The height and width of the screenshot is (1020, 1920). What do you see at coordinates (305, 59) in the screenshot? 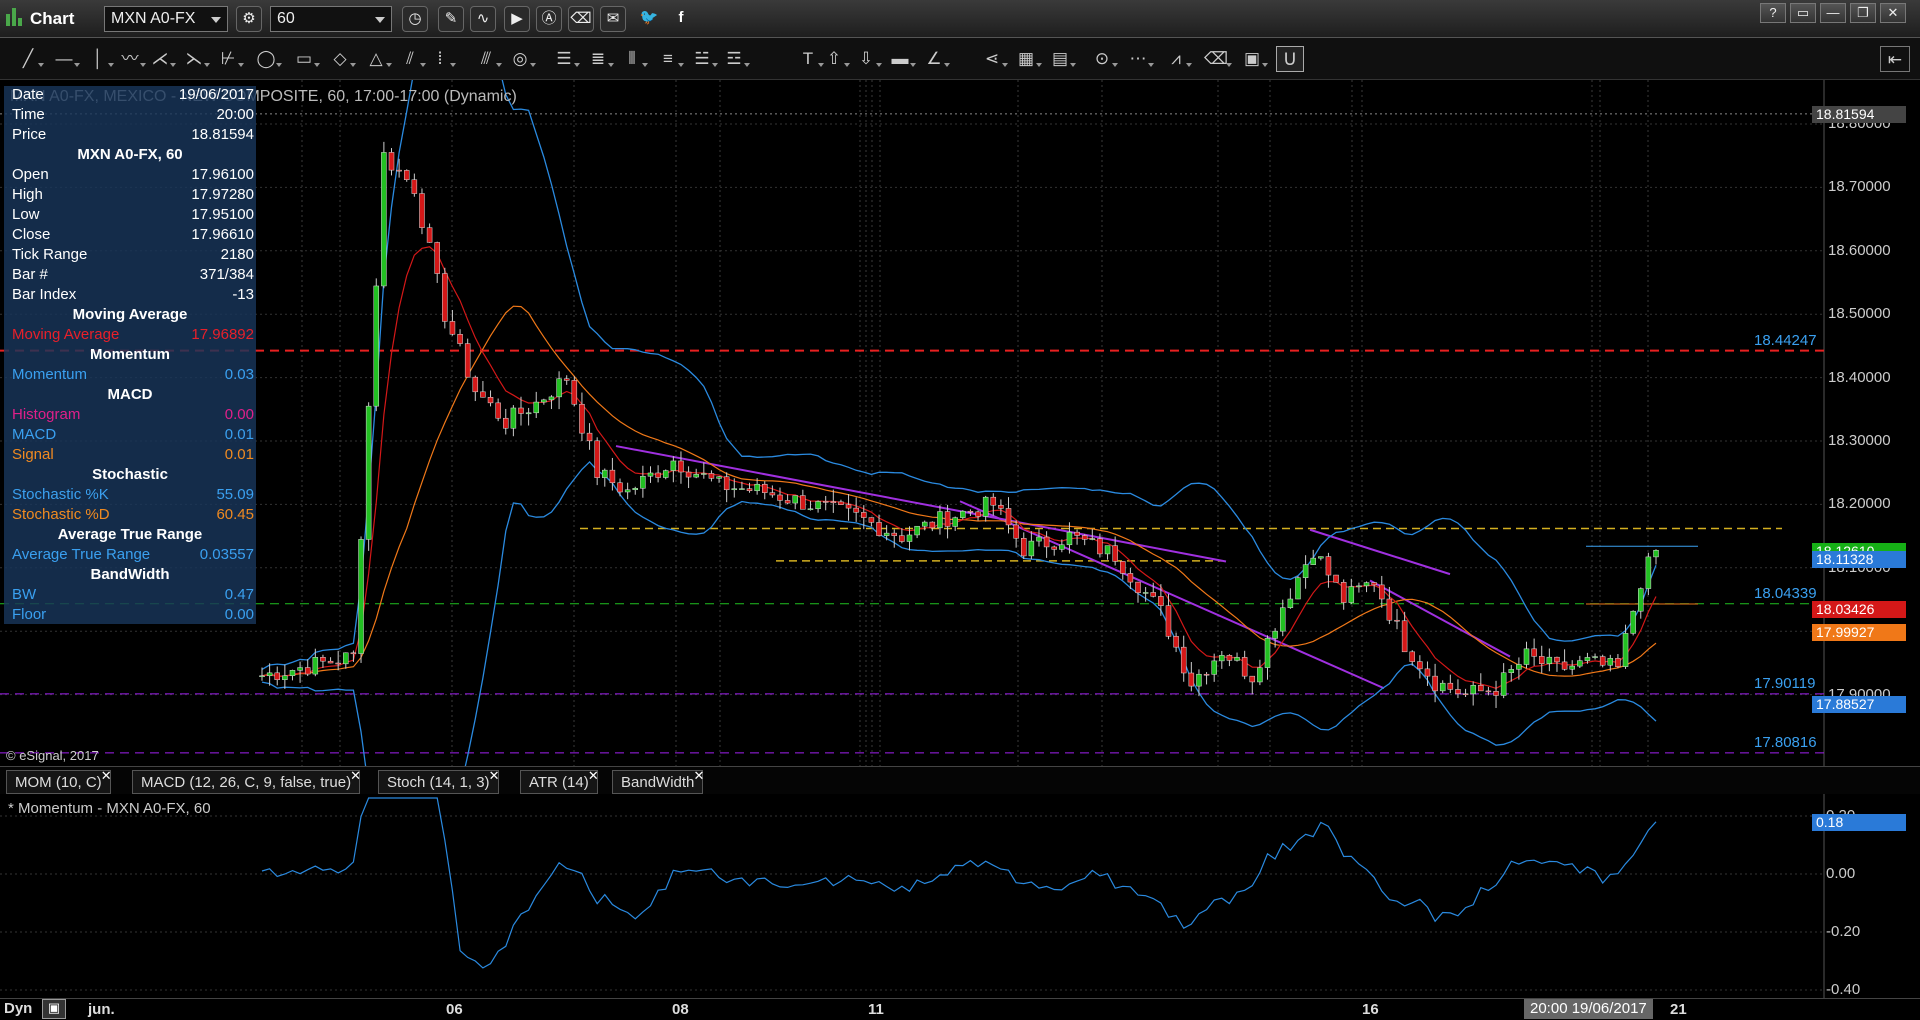
I see `rectangle-tool: ▭` at bounding box center [305, 59].